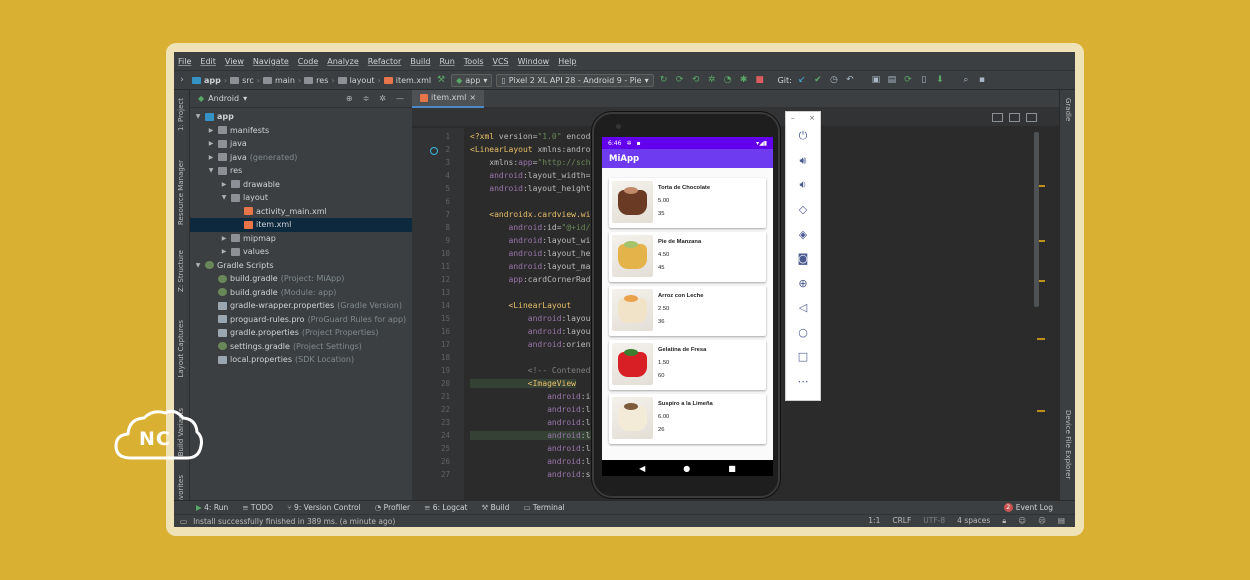  What do you see at coordinates (181, 114) in the screenshot?
I see `project-tool-tab: 1: Project` at bounding box center [181, 114].